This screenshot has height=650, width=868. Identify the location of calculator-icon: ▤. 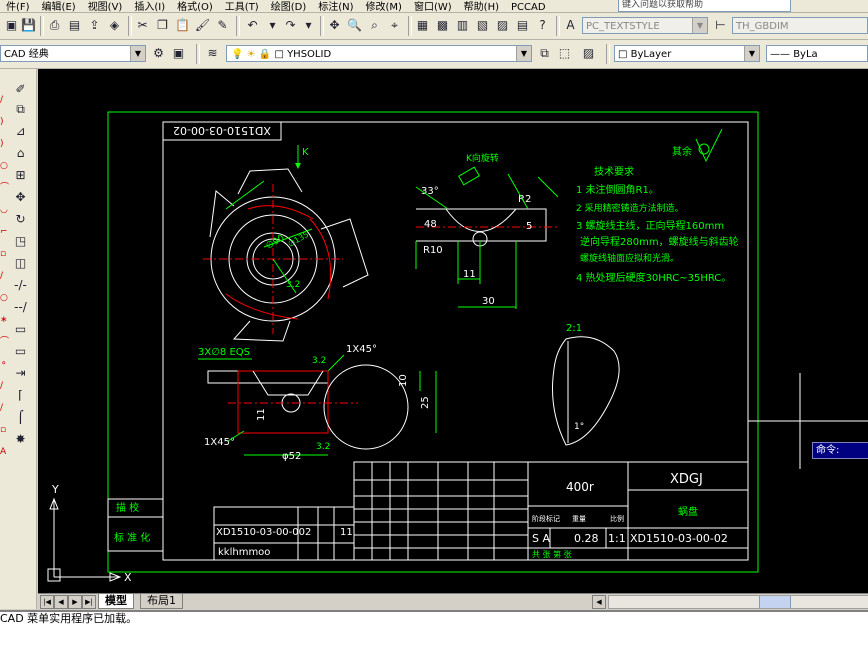
(522, 25).